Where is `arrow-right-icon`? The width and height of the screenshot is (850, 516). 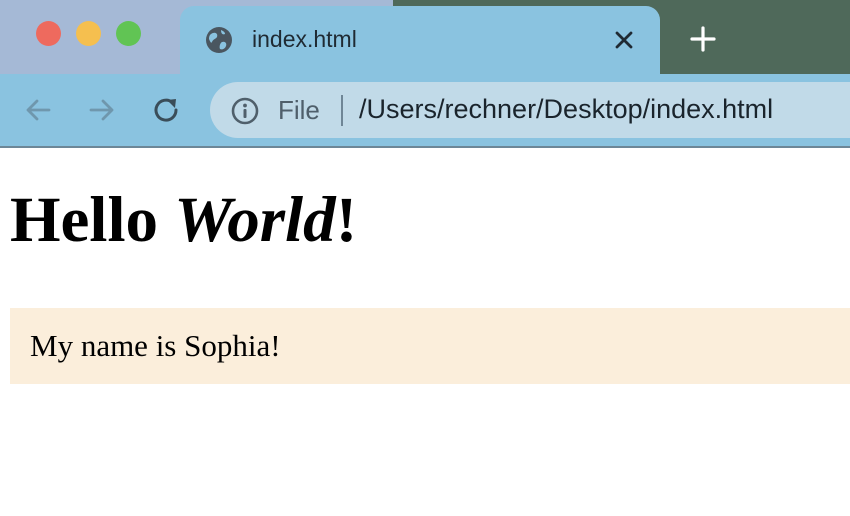 arrow-right-icon is located at coordinates (102, 110).